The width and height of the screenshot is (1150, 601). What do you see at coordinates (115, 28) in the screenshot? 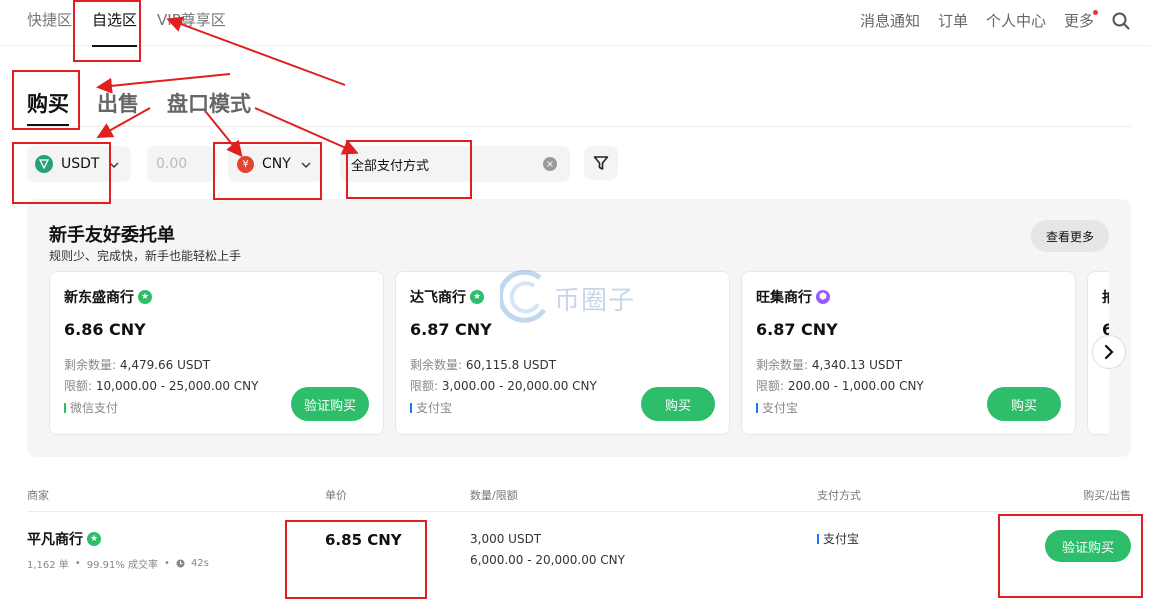
I see `nav-item-watchlist: 自选区` at bounding box center [115, 28].